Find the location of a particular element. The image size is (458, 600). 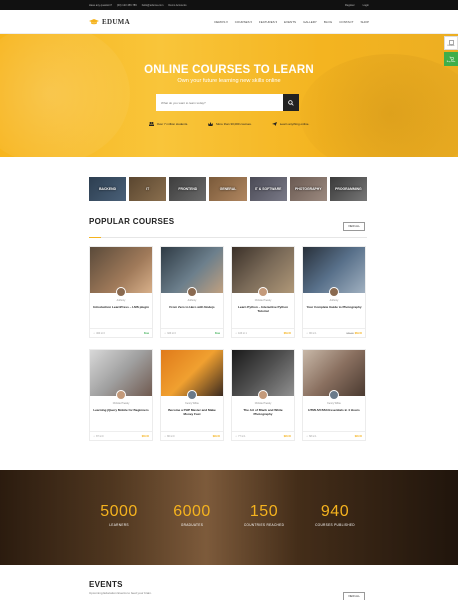

category-photography: PHOTOGRAPHY is located at coordinates (308, 189).